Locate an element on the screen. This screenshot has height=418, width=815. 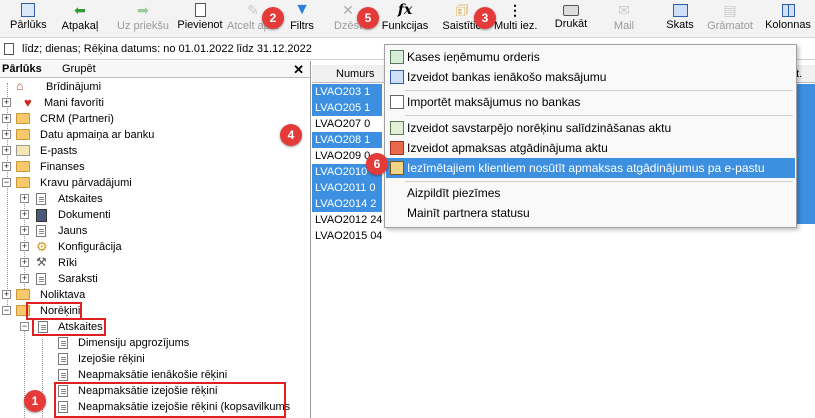
menu-item-import-payments: Importēt maksājumus no bankas is located at coordinates (590, 102).